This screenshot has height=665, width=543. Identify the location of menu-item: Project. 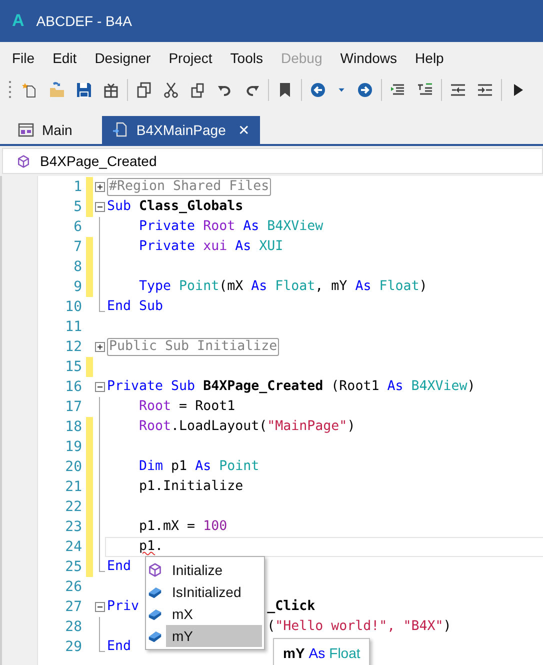
(190, 58).